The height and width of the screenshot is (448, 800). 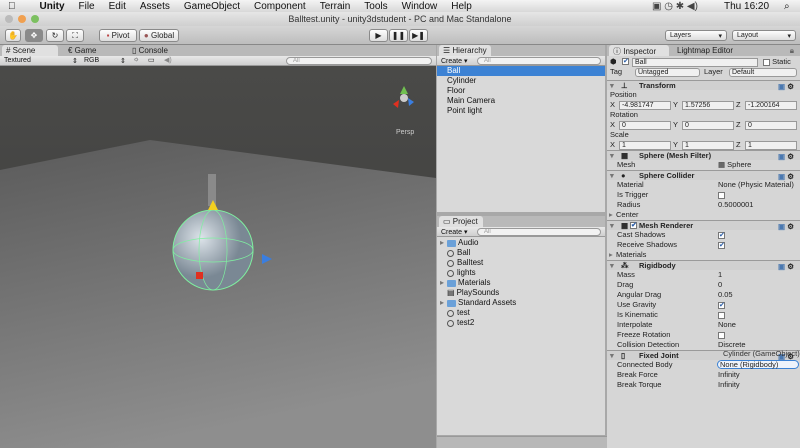 I want to click on rotation-z-field: 0, so click(x=771, y=125).